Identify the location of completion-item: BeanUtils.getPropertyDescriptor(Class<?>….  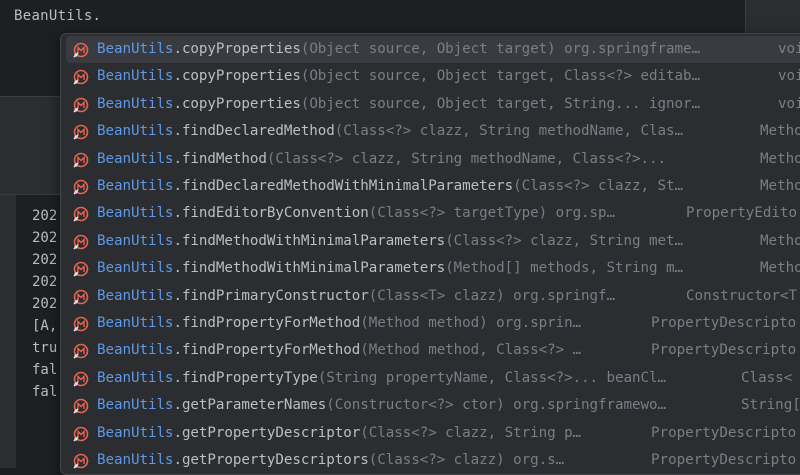
(433, 433).